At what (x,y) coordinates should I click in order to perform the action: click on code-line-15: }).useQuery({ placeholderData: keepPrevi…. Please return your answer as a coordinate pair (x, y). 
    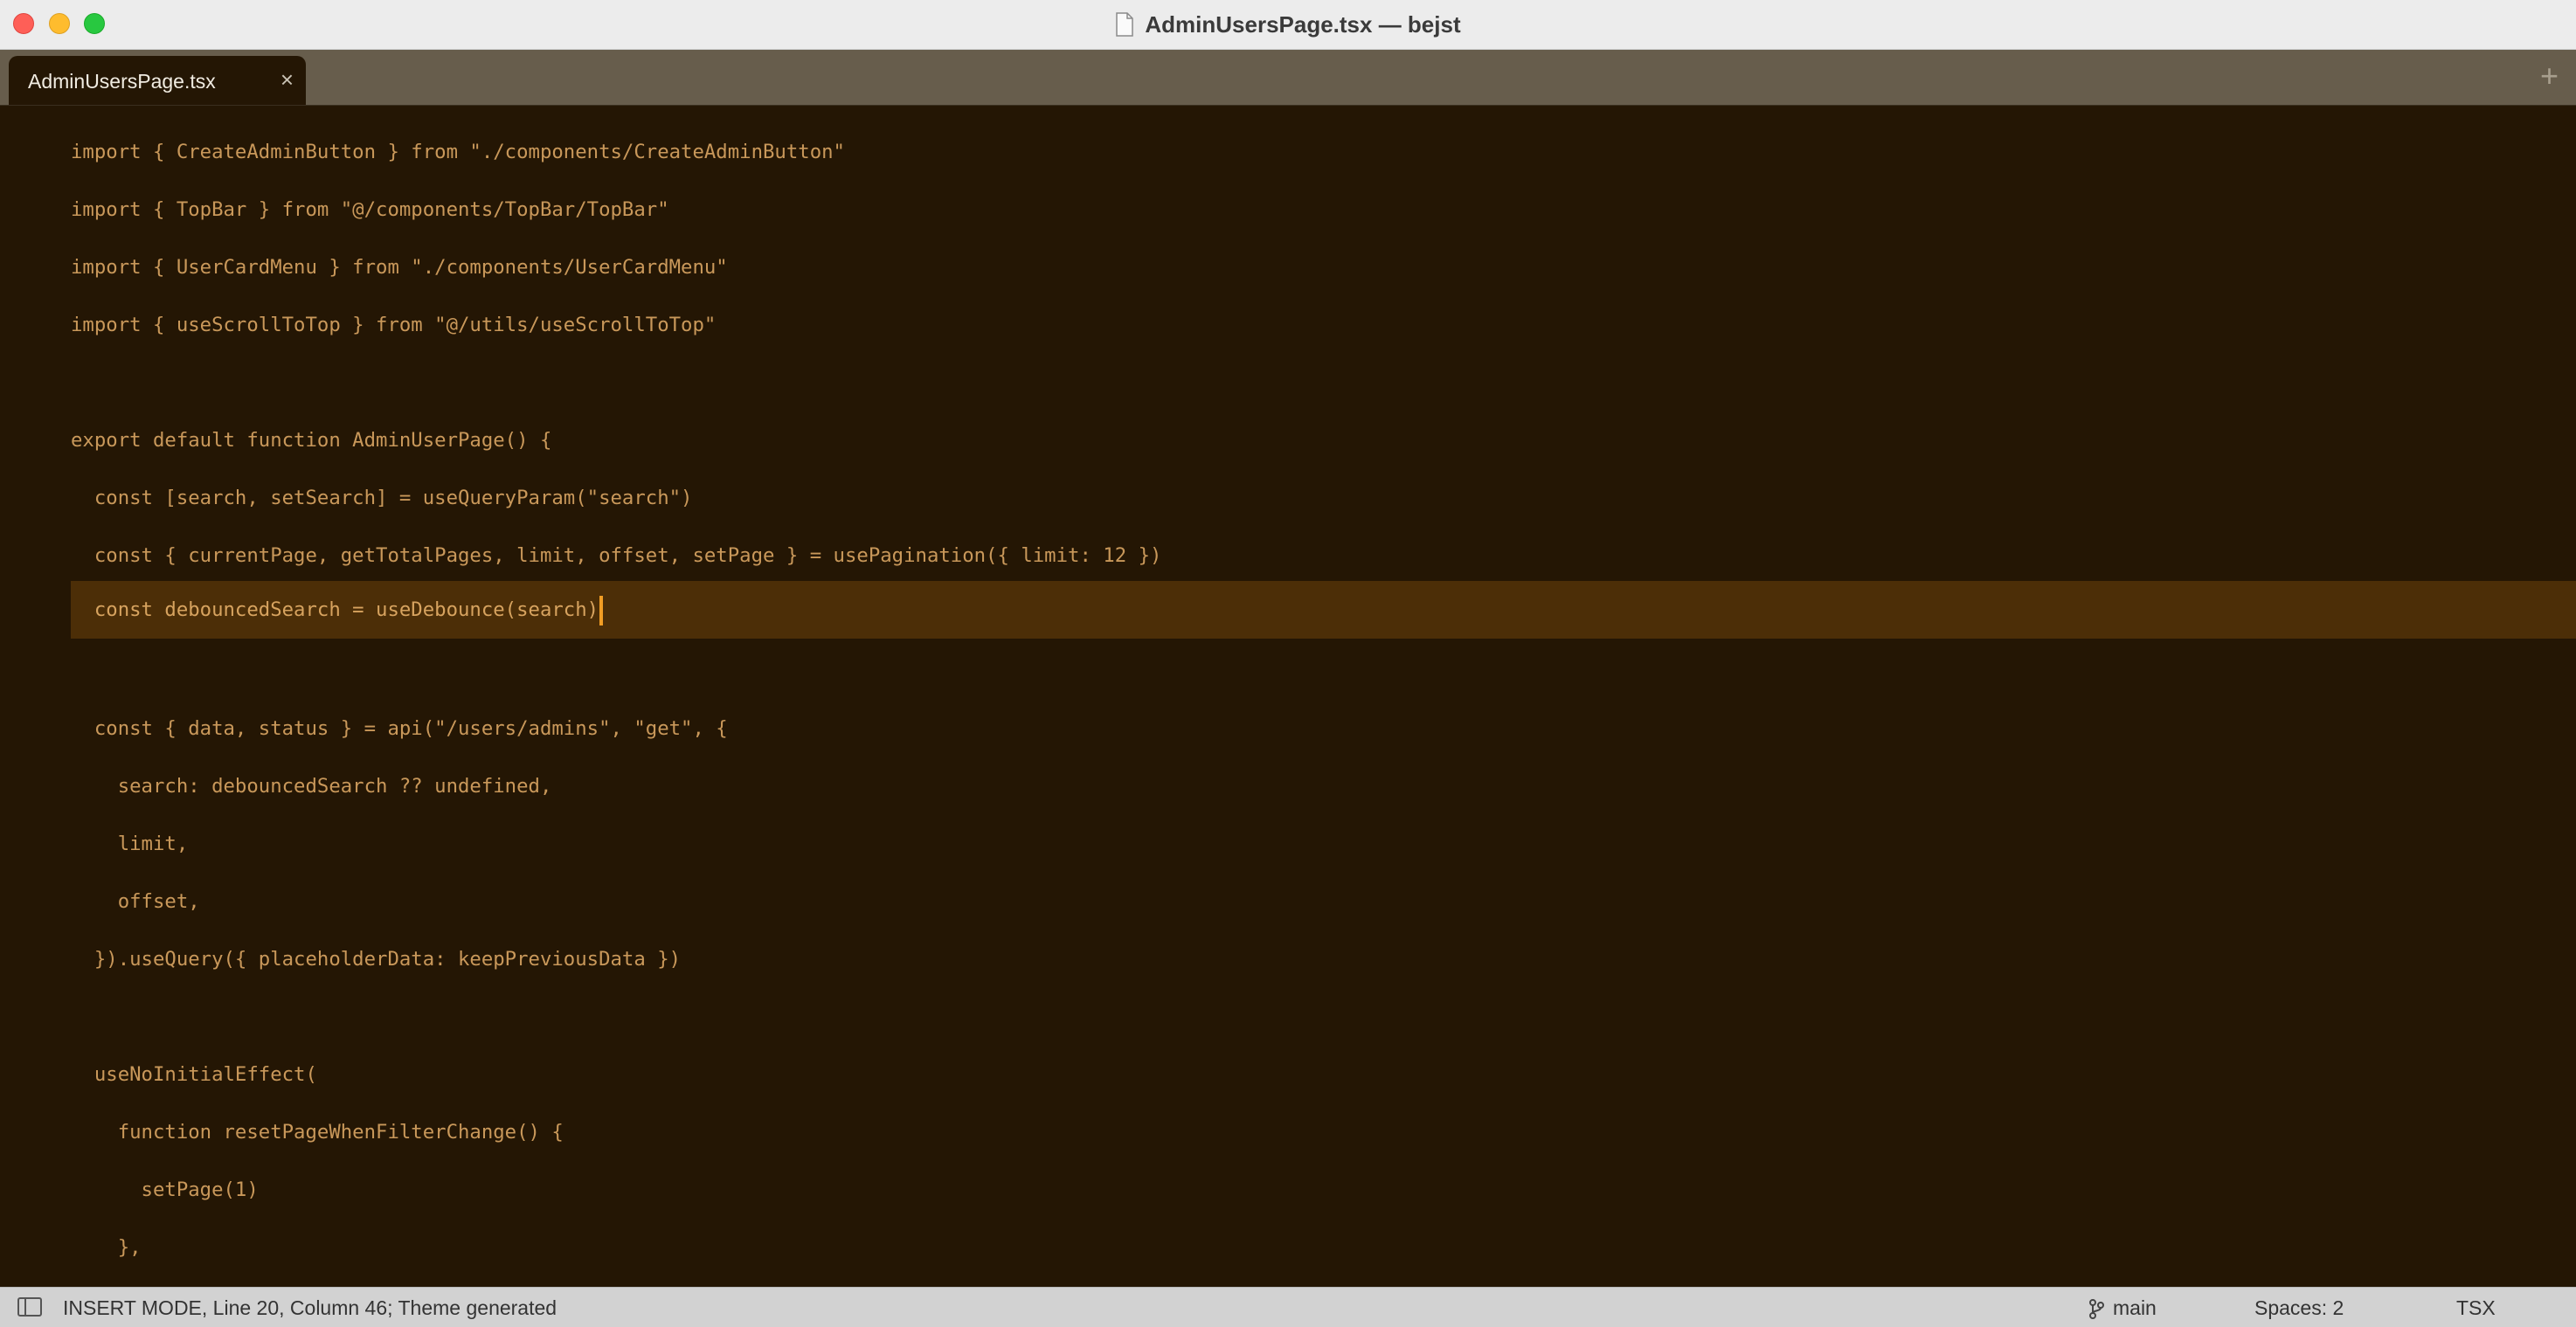
    Looking at the image, I should click on (376, 959).